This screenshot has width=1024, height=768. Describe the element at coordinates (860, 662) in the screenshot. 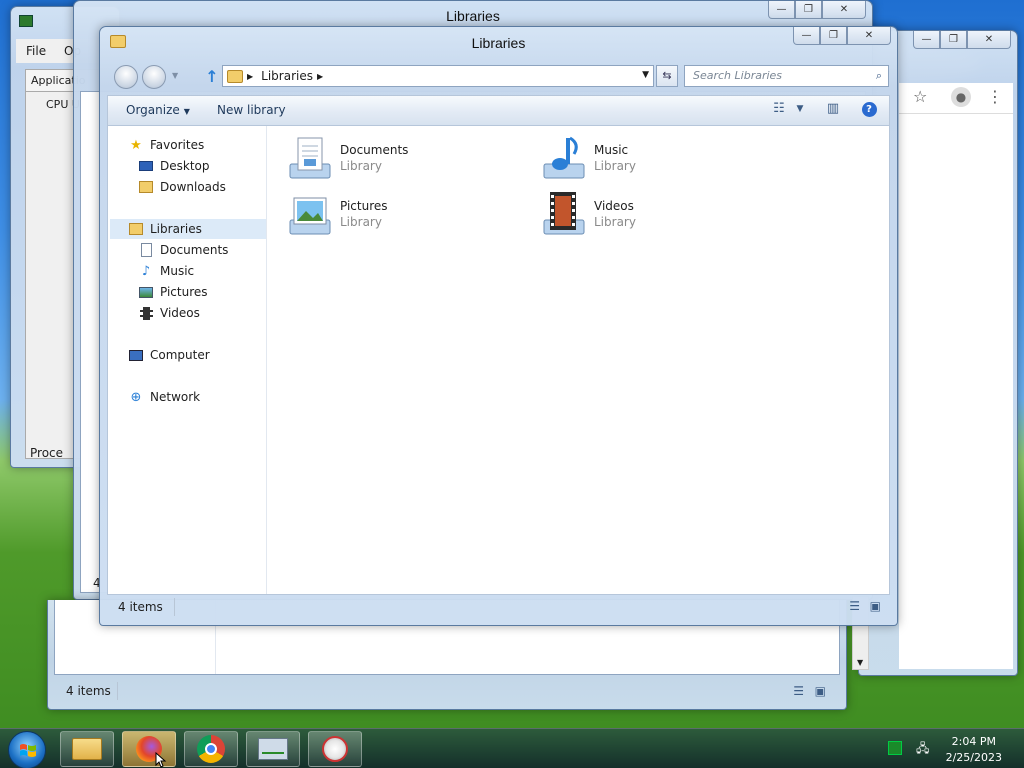

I see `scroll-down-icon: ▼` at that location.